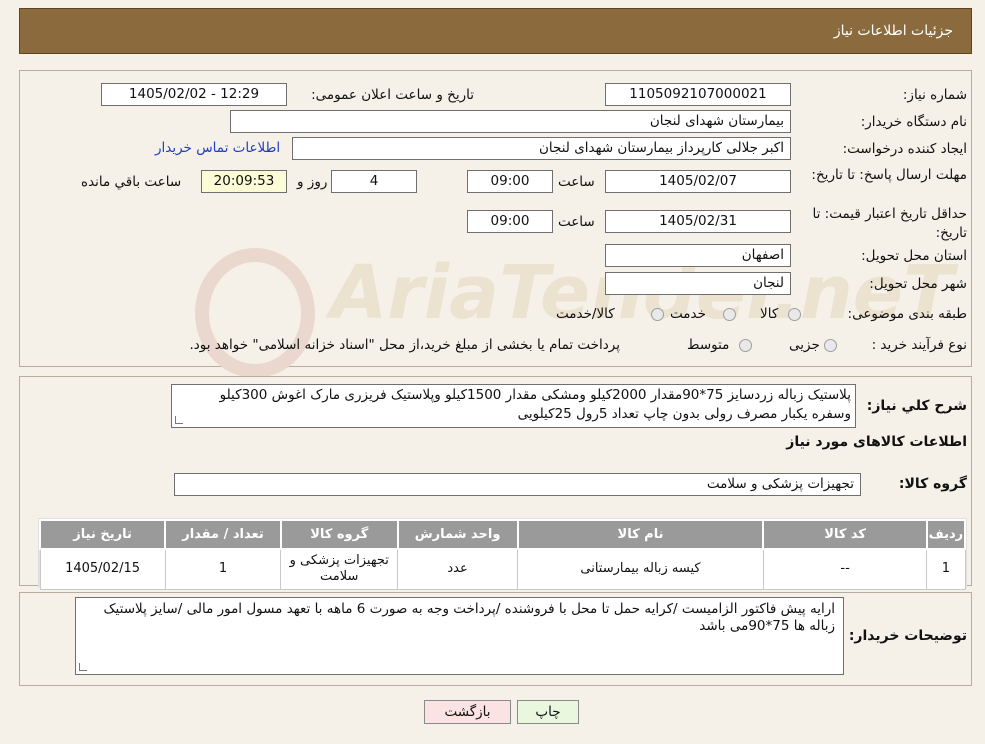  What do you see at coordinates (914, 256) in the screenshot?
I see `province-label: استان محل تحویل:` at bounding box center [914, 256].